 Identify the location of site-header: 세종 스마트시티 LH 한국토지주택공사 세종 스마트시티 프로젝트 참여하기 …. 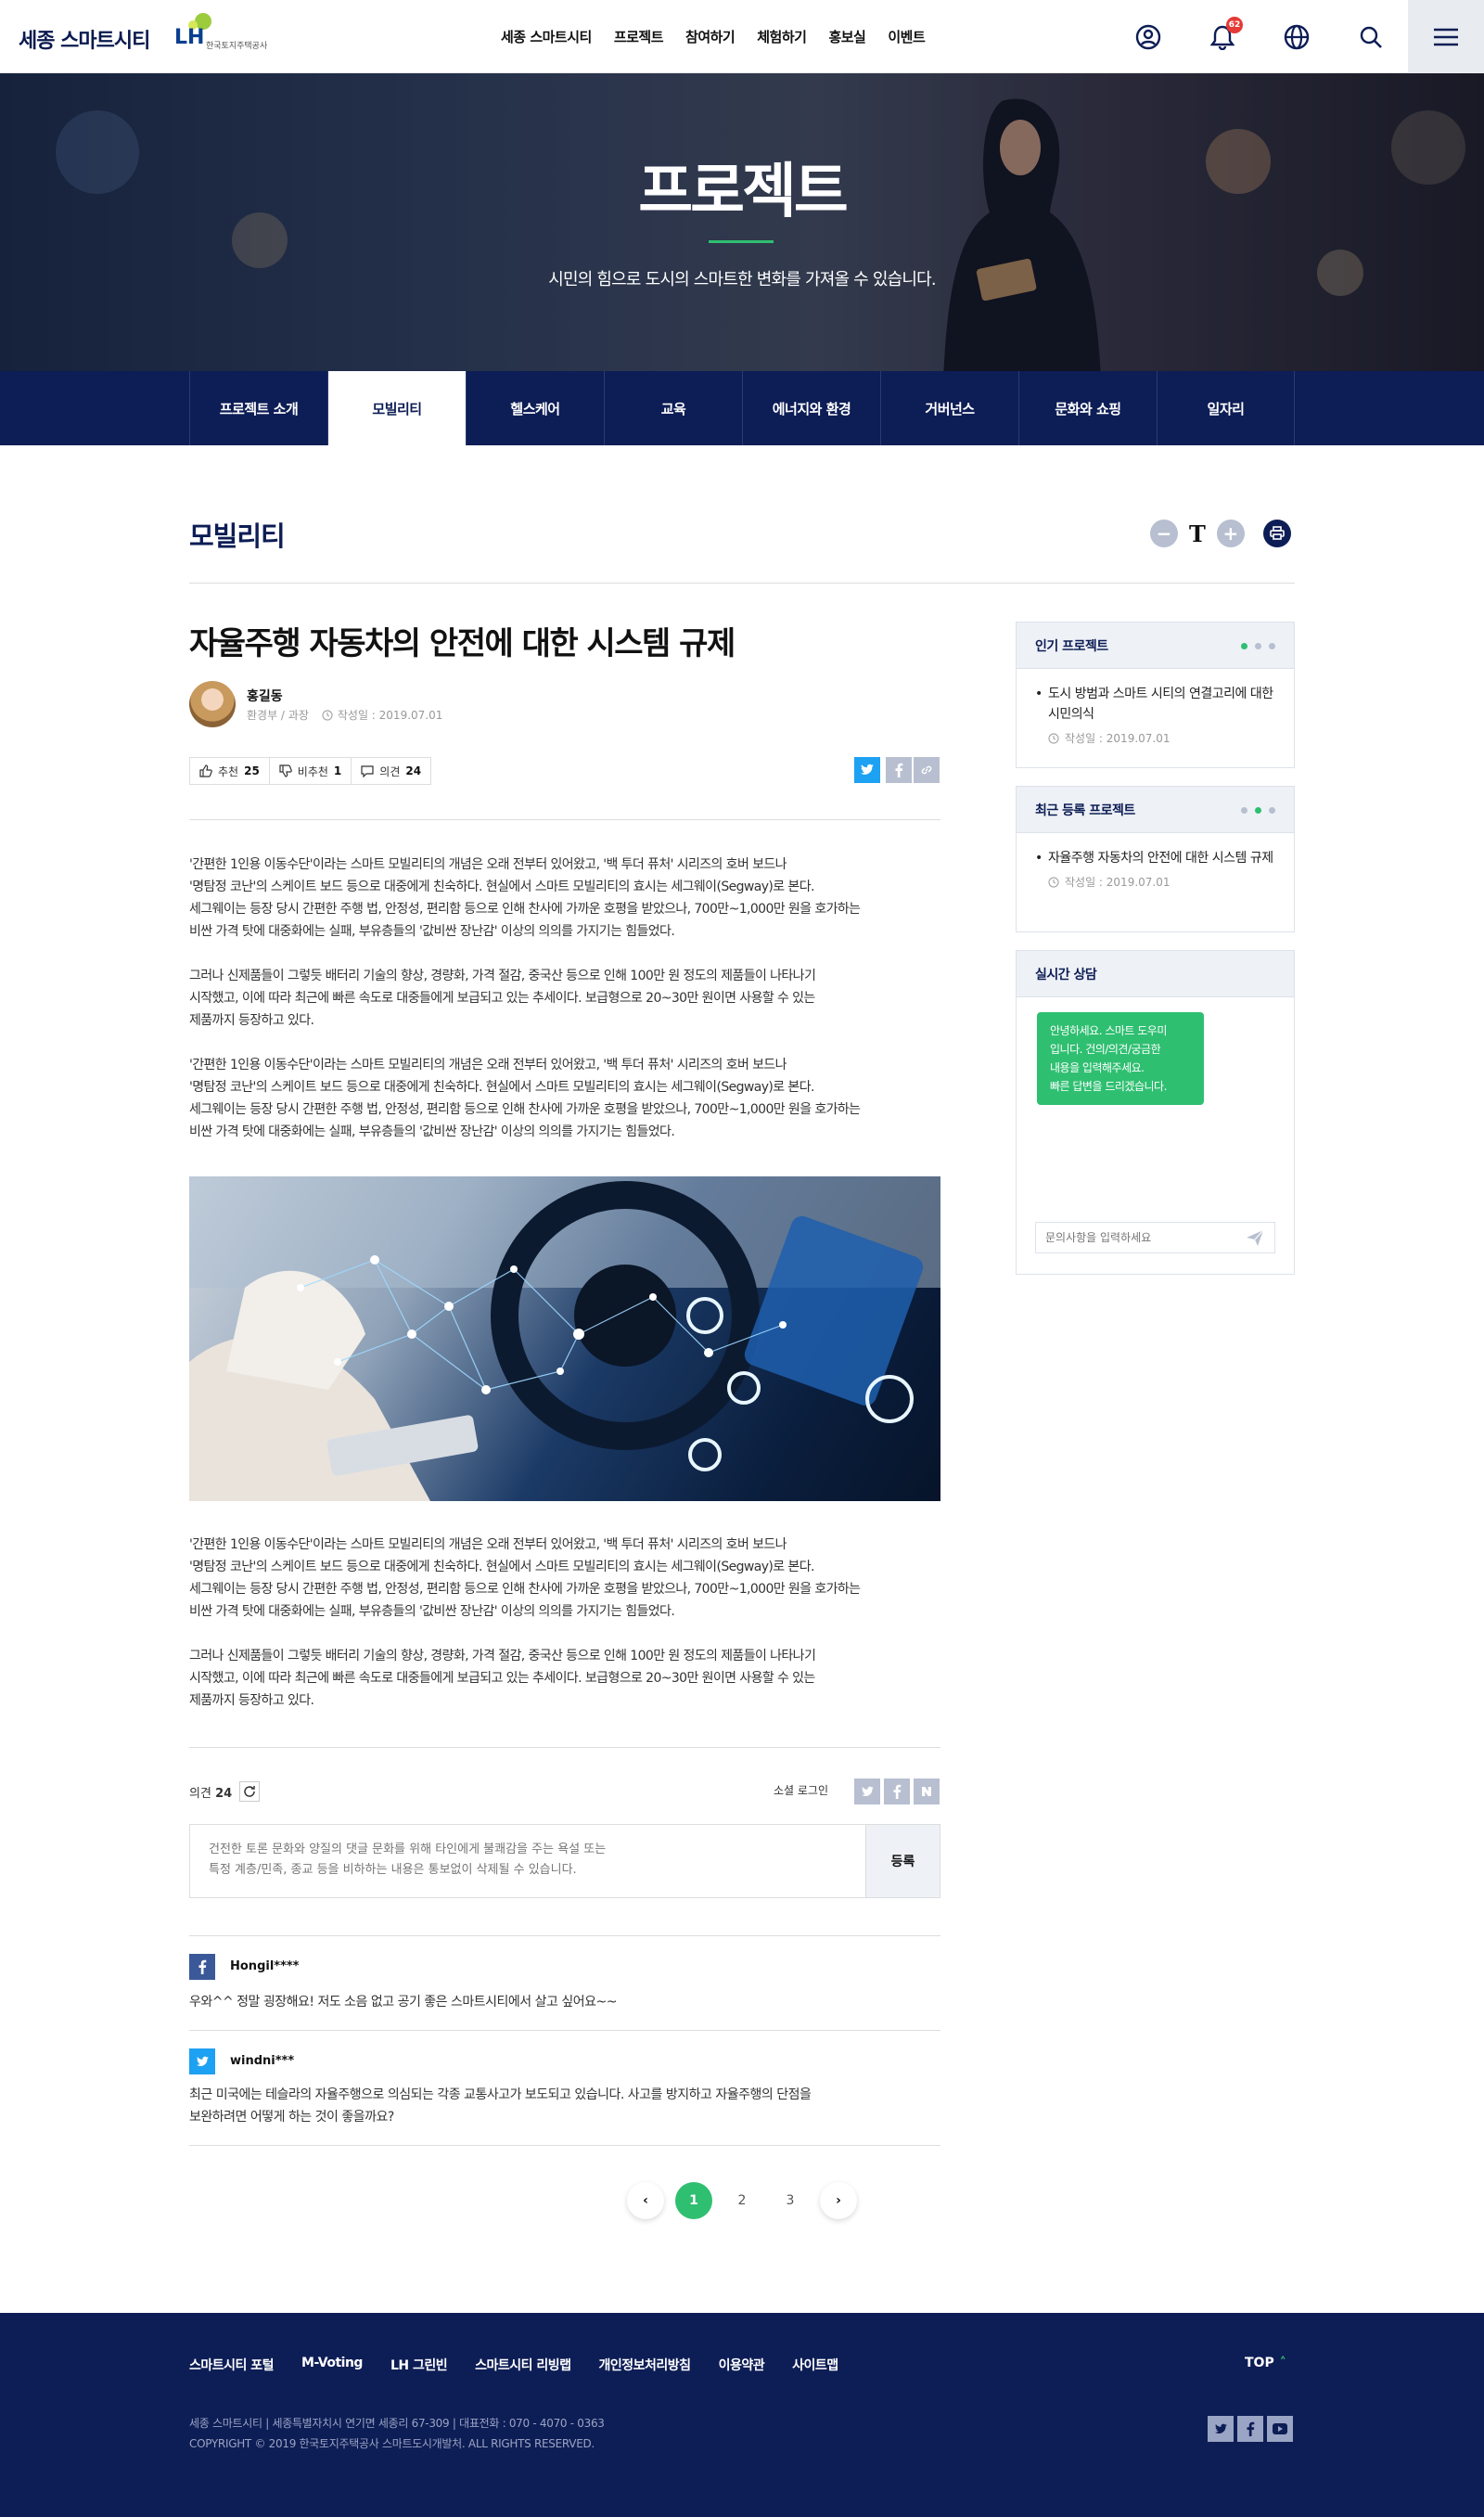
(742, 37).